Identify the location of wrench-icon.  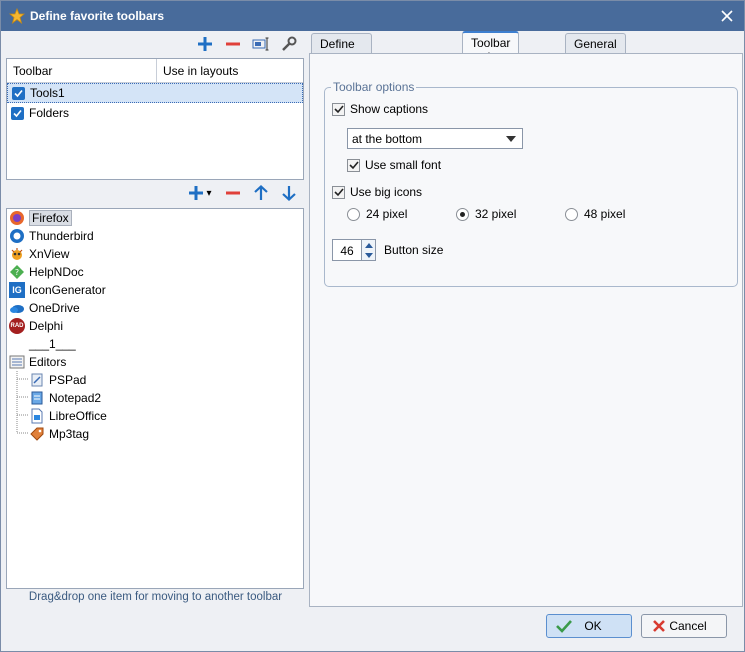
(289, 44).